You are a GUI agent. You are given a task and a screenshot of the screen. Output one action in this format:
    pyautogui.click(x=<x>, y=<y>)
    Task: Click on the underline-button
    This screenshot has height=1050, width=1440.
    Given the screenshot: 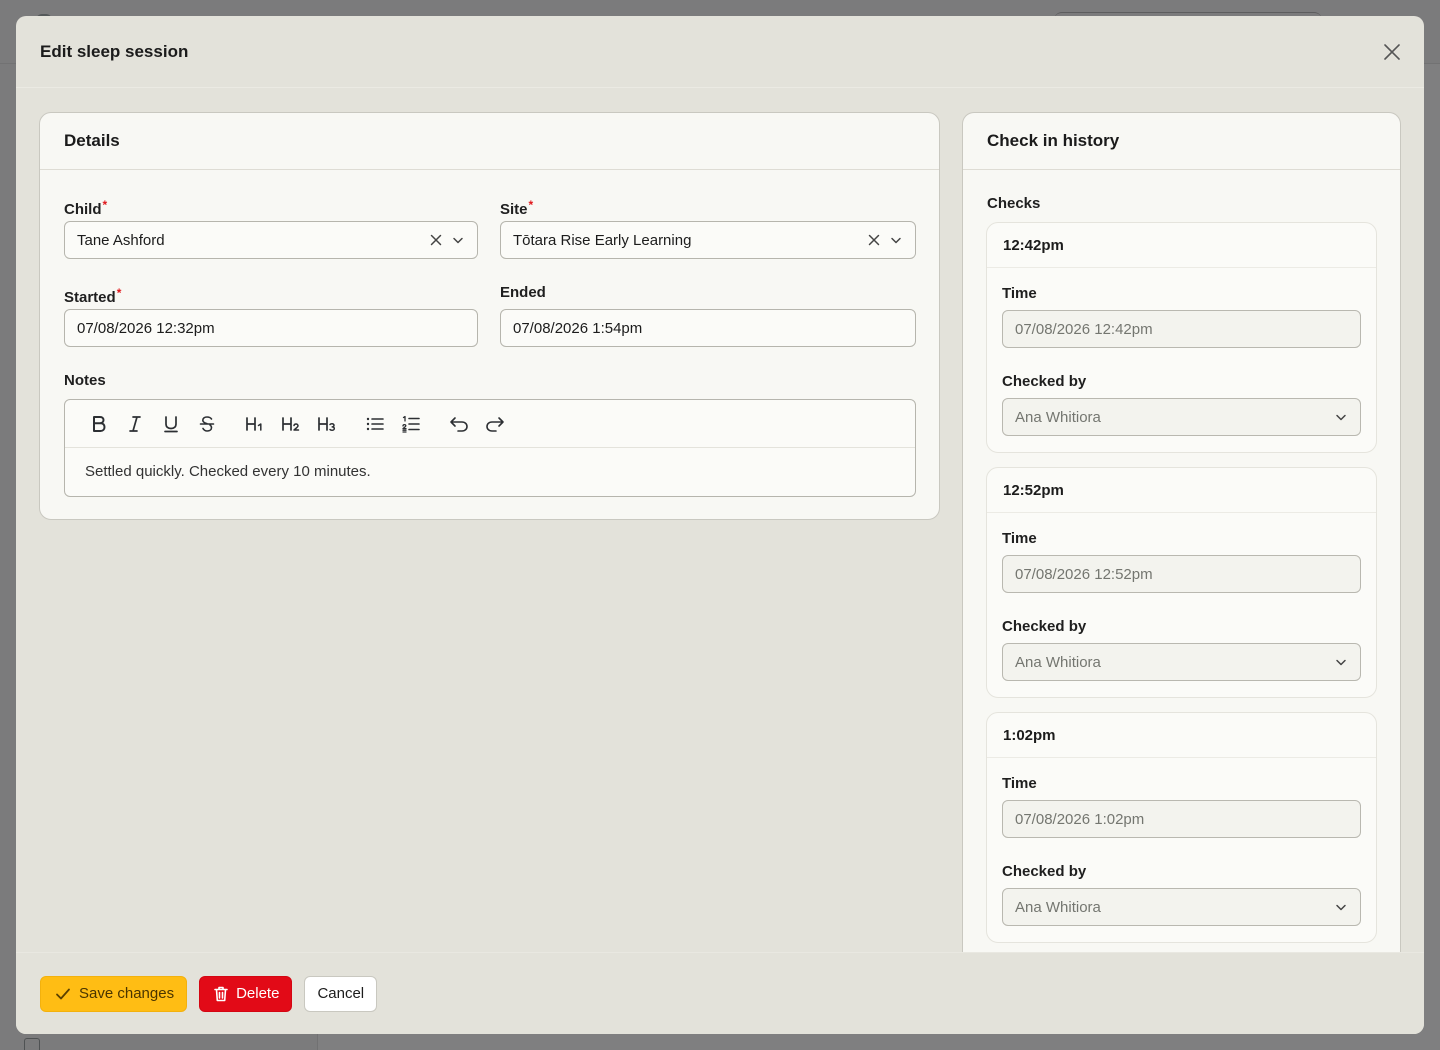 What is the action you would take?
    pyautogui.click(x=171, y=424)
    